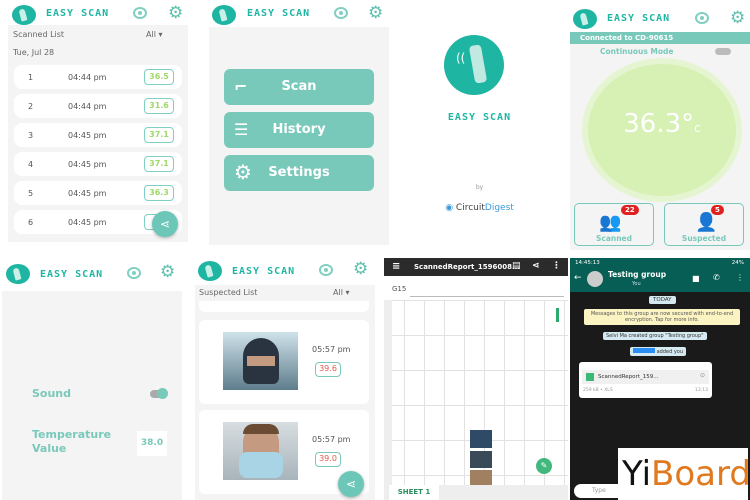  What do you see at coordinates (487, 296) in the screenshot?
I see `formula-bar` at bounding box center [487, 296].